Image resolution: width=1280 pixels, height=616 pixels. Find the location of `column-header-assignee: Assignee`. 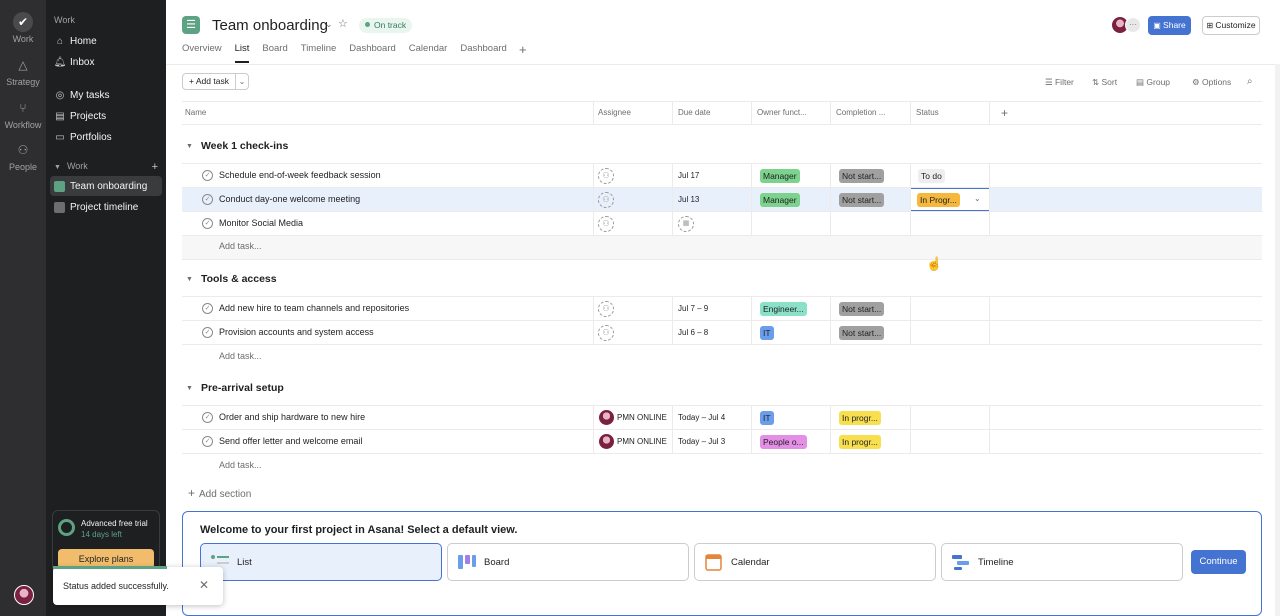

column-header-assignee: Assignee is located at coordinates (614, 112).